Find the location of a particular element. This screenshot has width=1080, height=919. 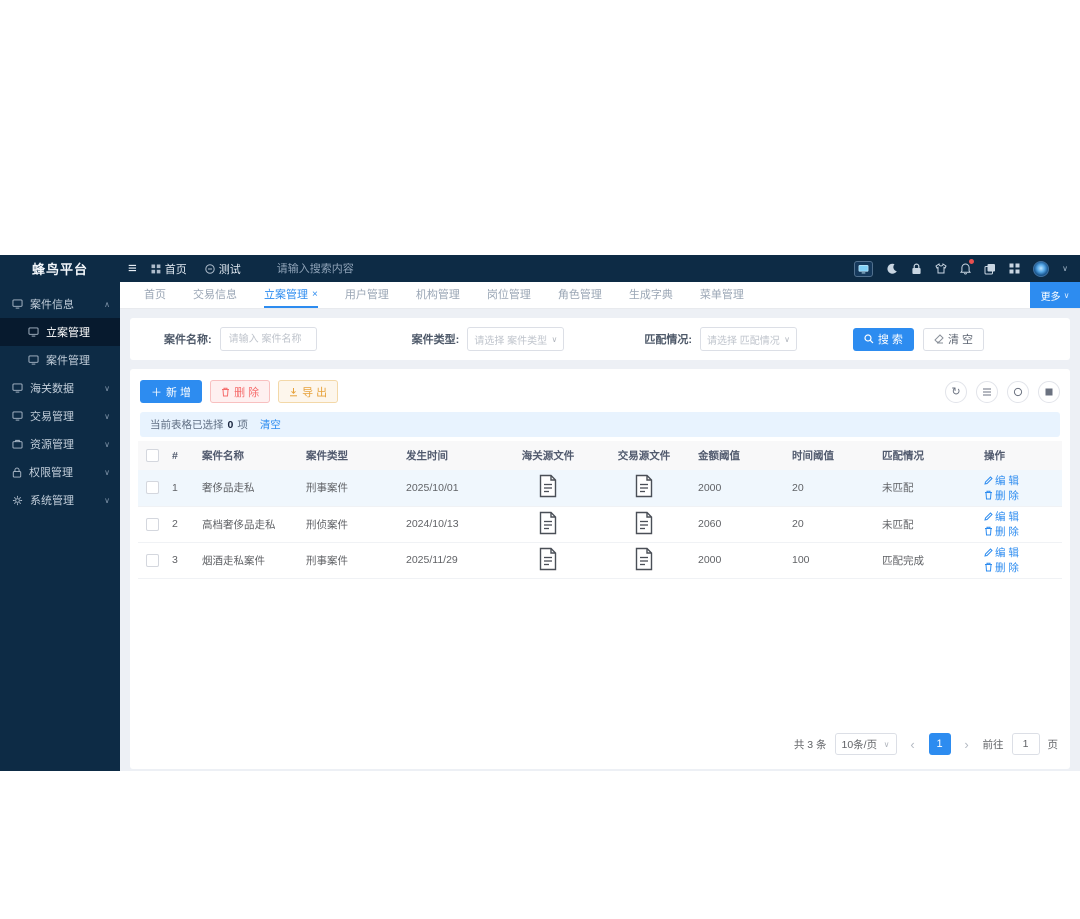

sidebar-item-trade-management: 交易管理 ∨ is located at coordinates (60, 416).